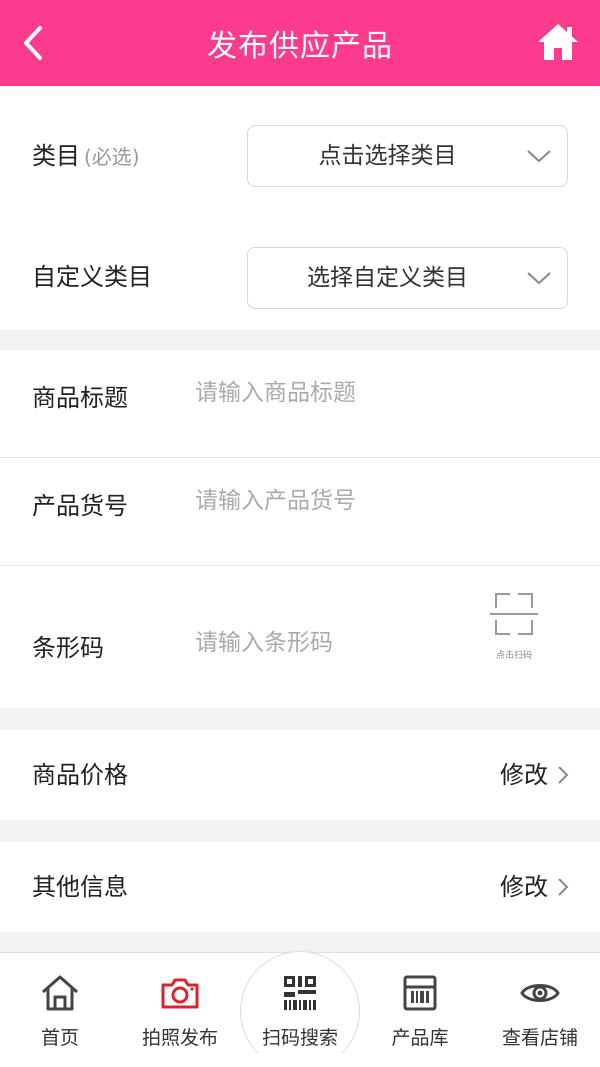  I want to click on other-info-label: 其他信息, so click(80, 887).